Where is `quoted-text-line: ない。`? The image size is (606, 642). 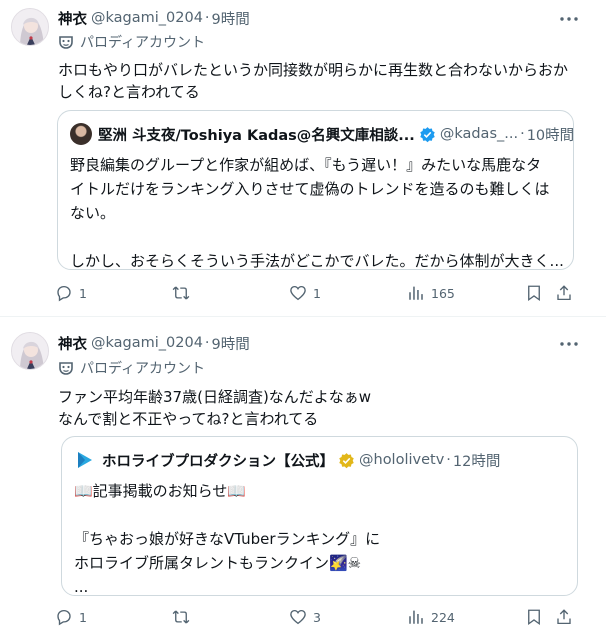 quoted-text-line: ない。 is located at coordinates (93, 213).